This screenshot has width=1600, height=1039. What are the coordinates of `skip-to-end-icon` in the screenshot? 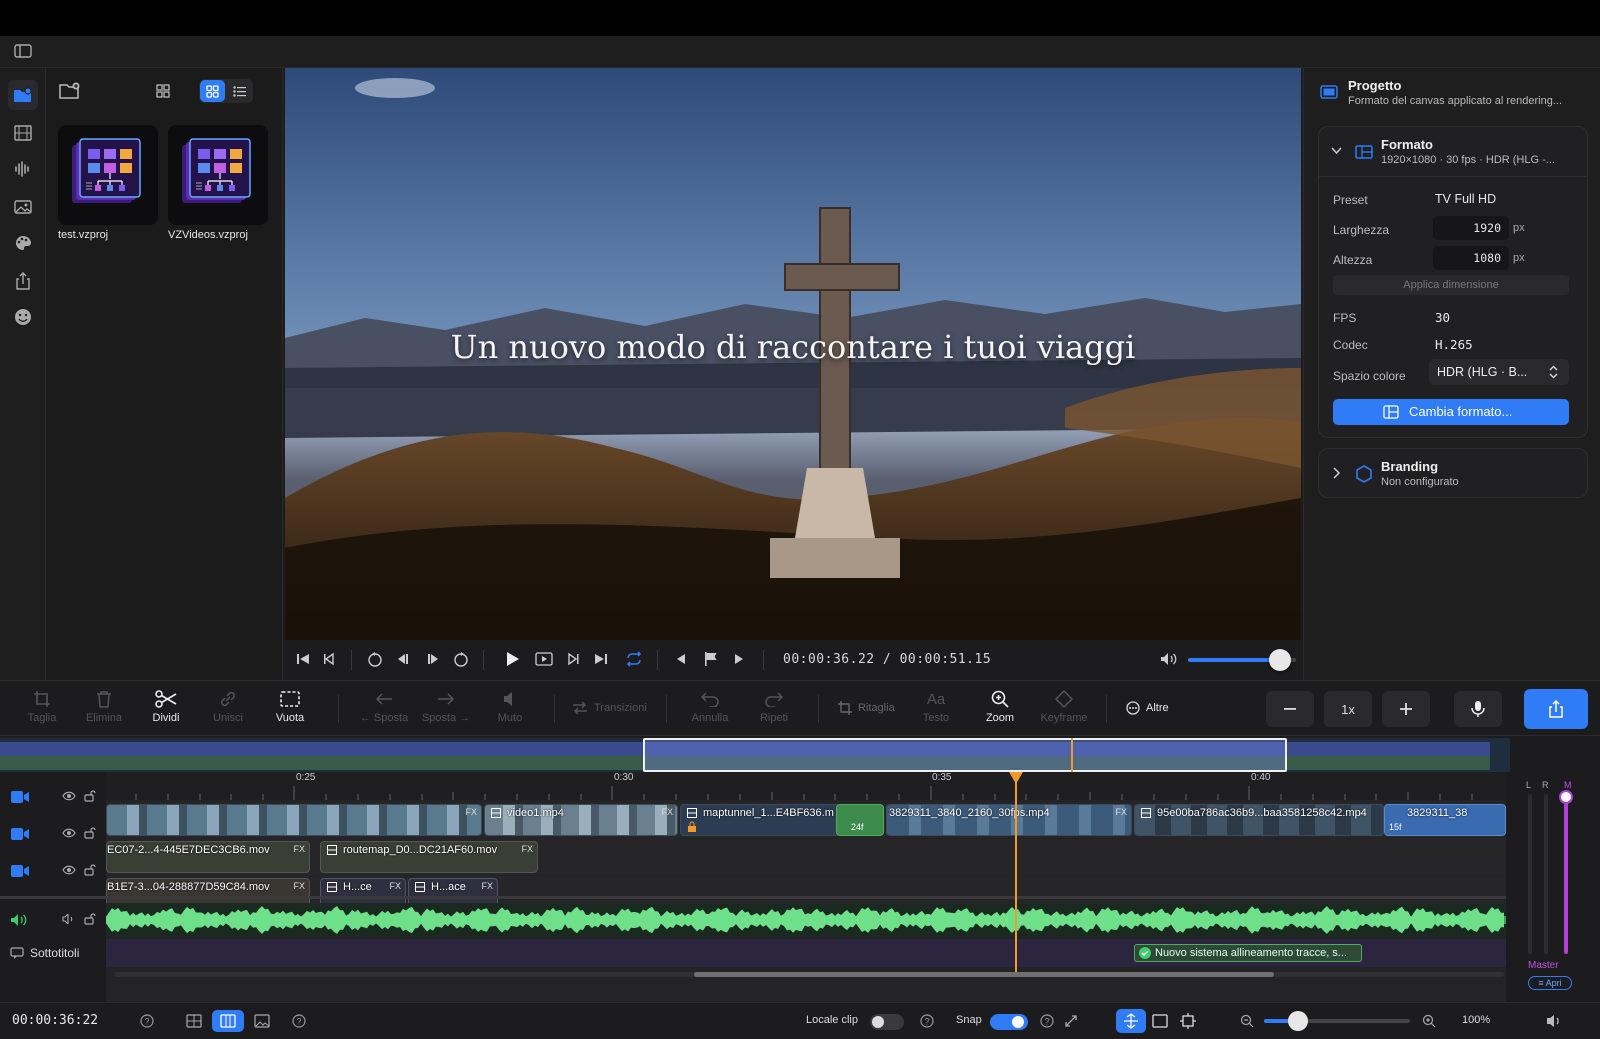 It's located at (601, 659).